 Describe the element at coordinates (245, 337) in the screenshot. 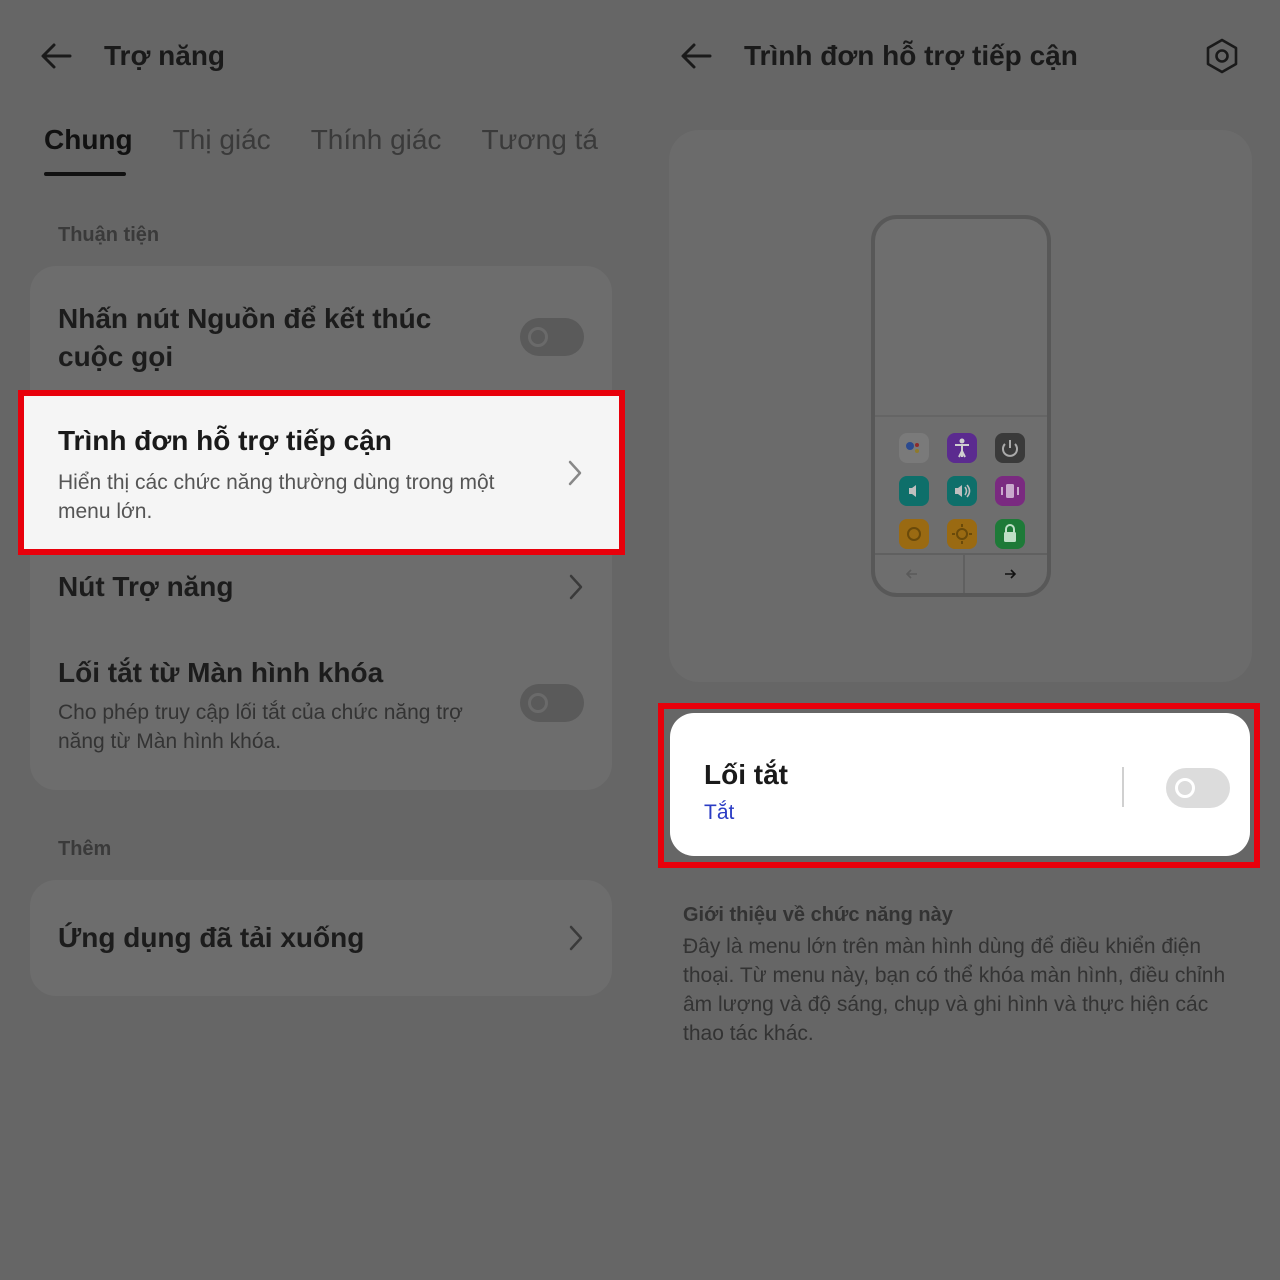

I see `row-title: Nhấn nút Nguồn để kết thúc cuộc gọi` at that location.